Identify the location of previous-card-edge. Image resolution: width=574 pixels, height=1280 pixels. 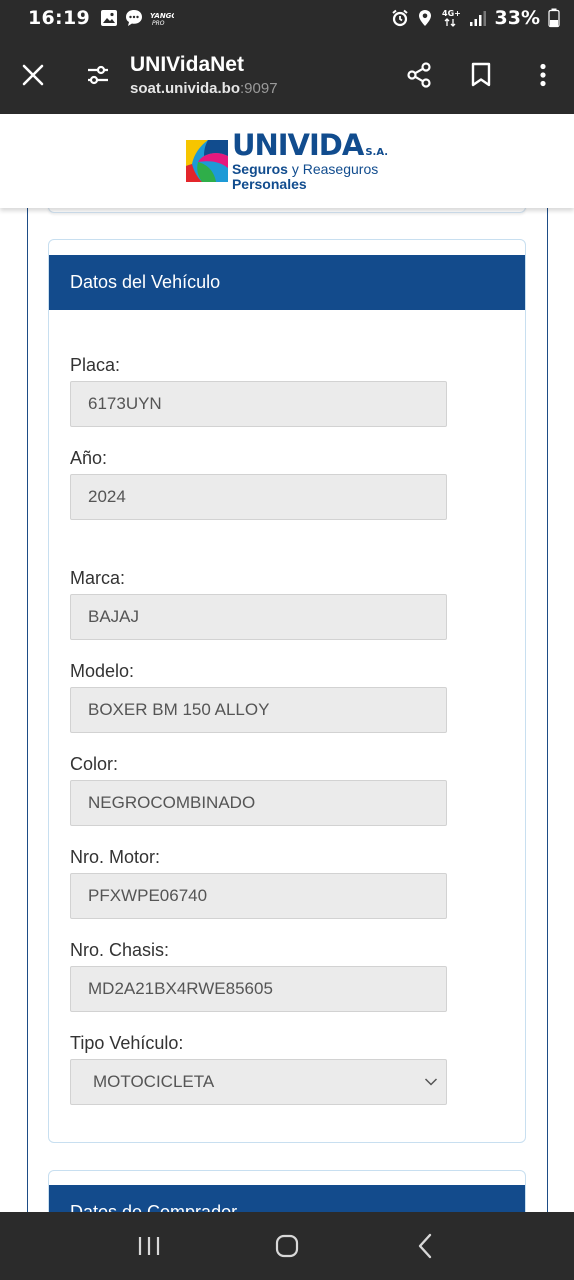
(287, 210).